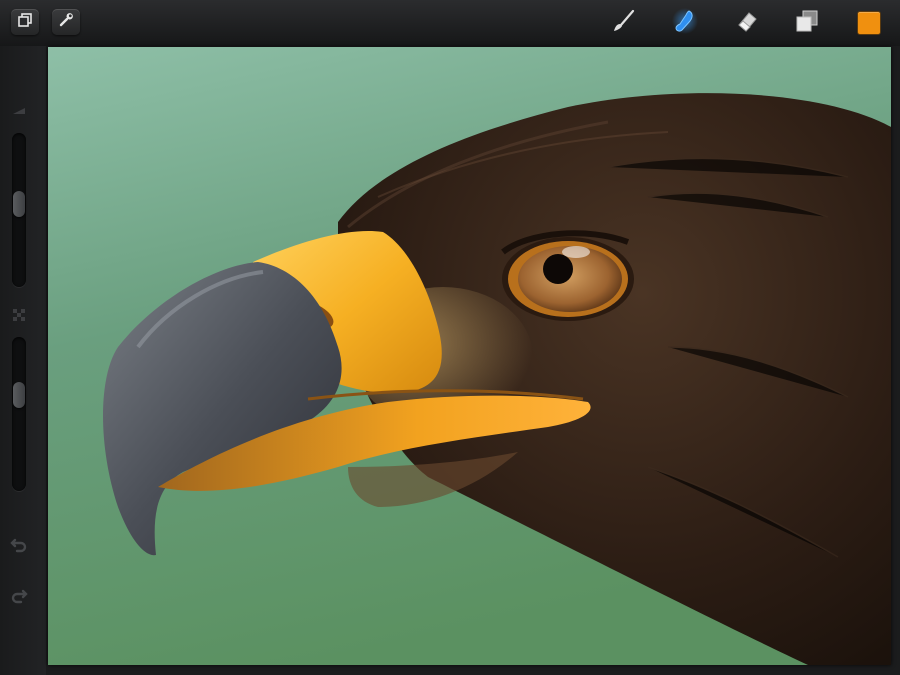  I want to click on smudge-icon, so click(685, 23).